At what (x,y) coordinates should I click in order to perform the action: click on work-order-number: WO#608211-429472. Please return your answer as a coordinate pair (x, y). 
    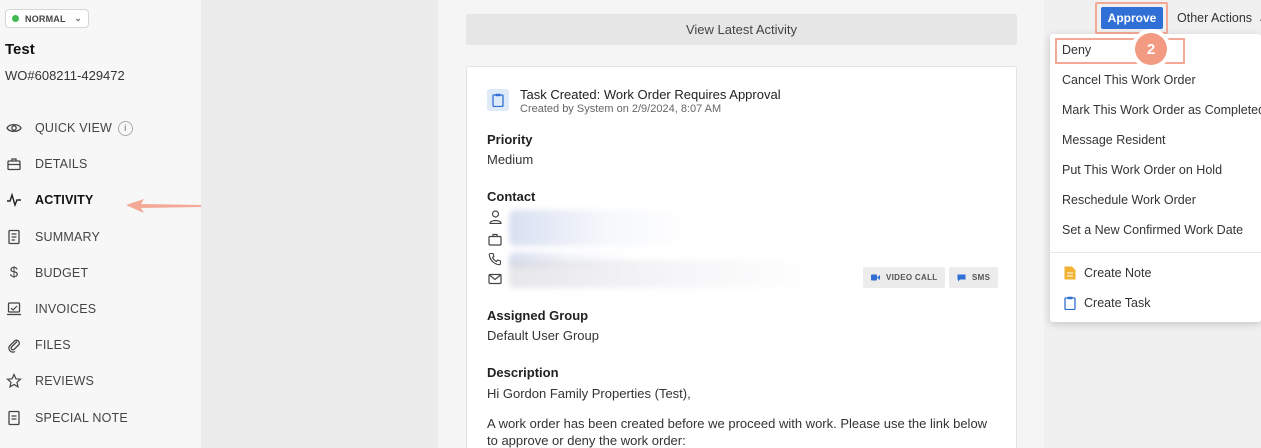
    Looking at the image, I should click on (65, 75).